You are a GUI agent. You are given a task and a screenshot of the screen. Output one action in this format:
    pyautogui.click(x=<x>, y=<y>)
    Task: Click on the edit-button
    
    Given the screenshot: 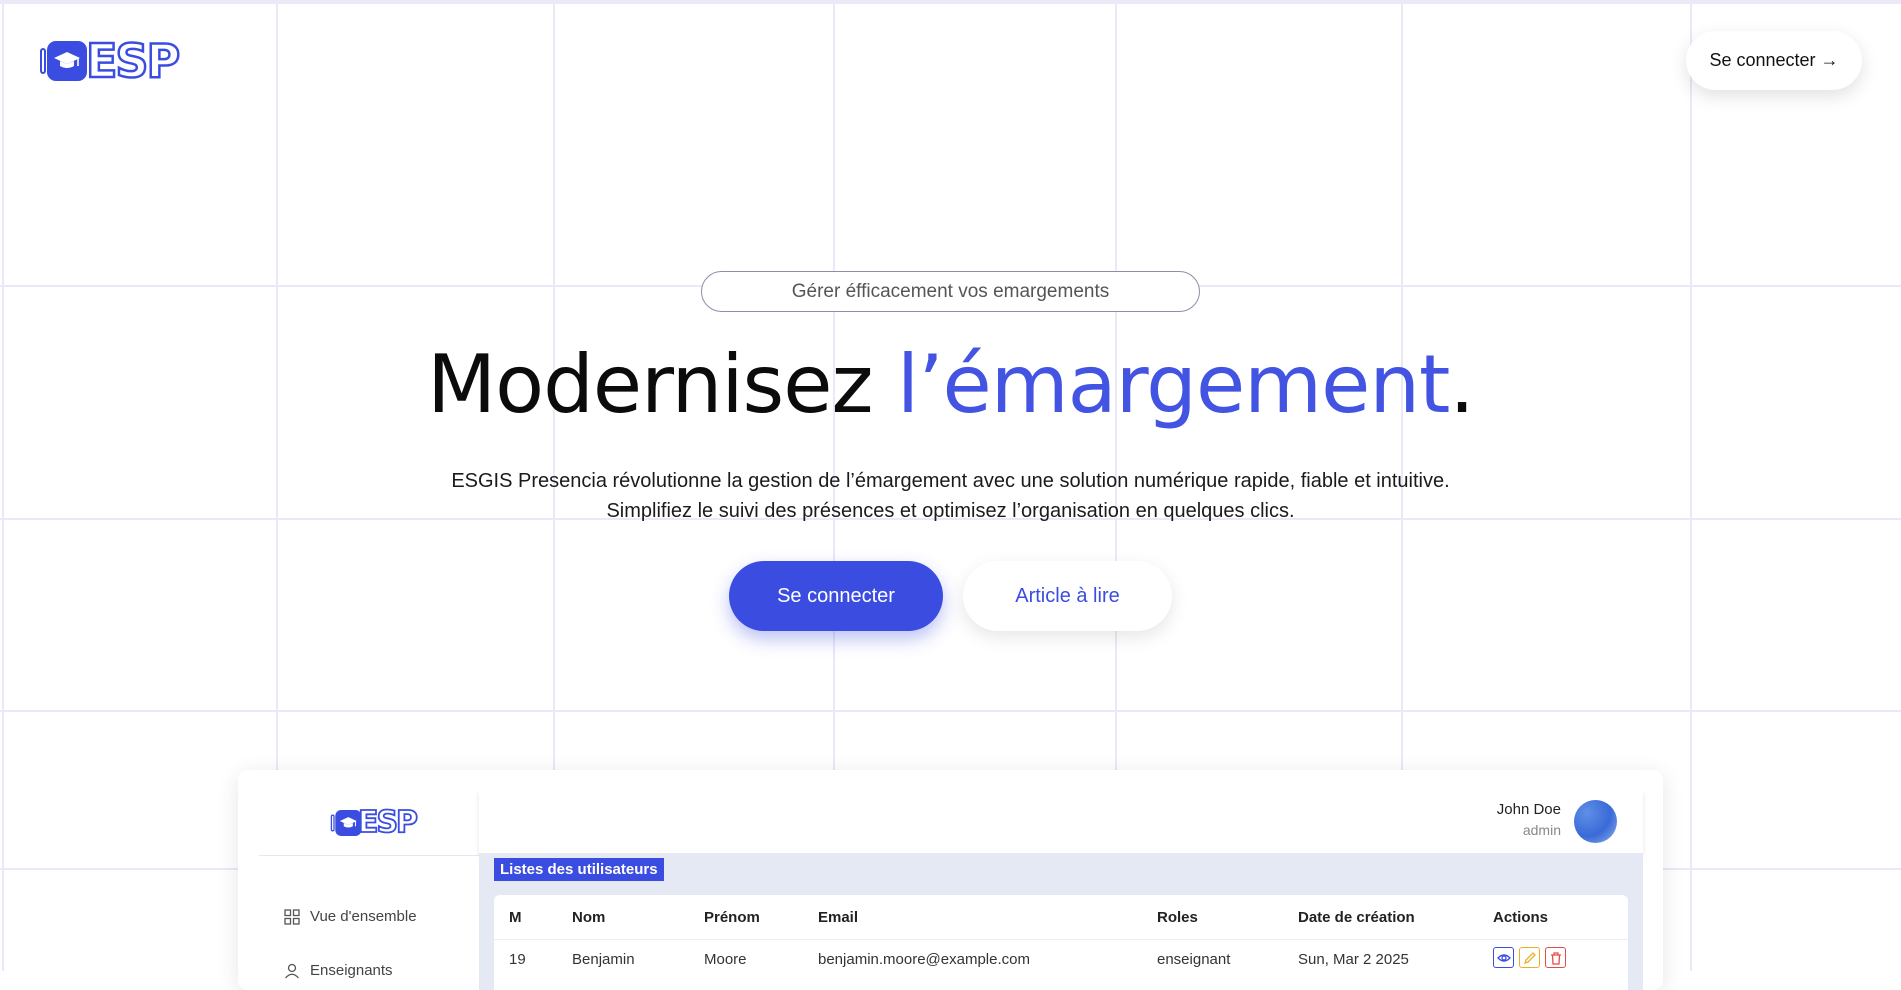 What is the action you would take?
    pyautogui.click(x=1529, y=957)
    